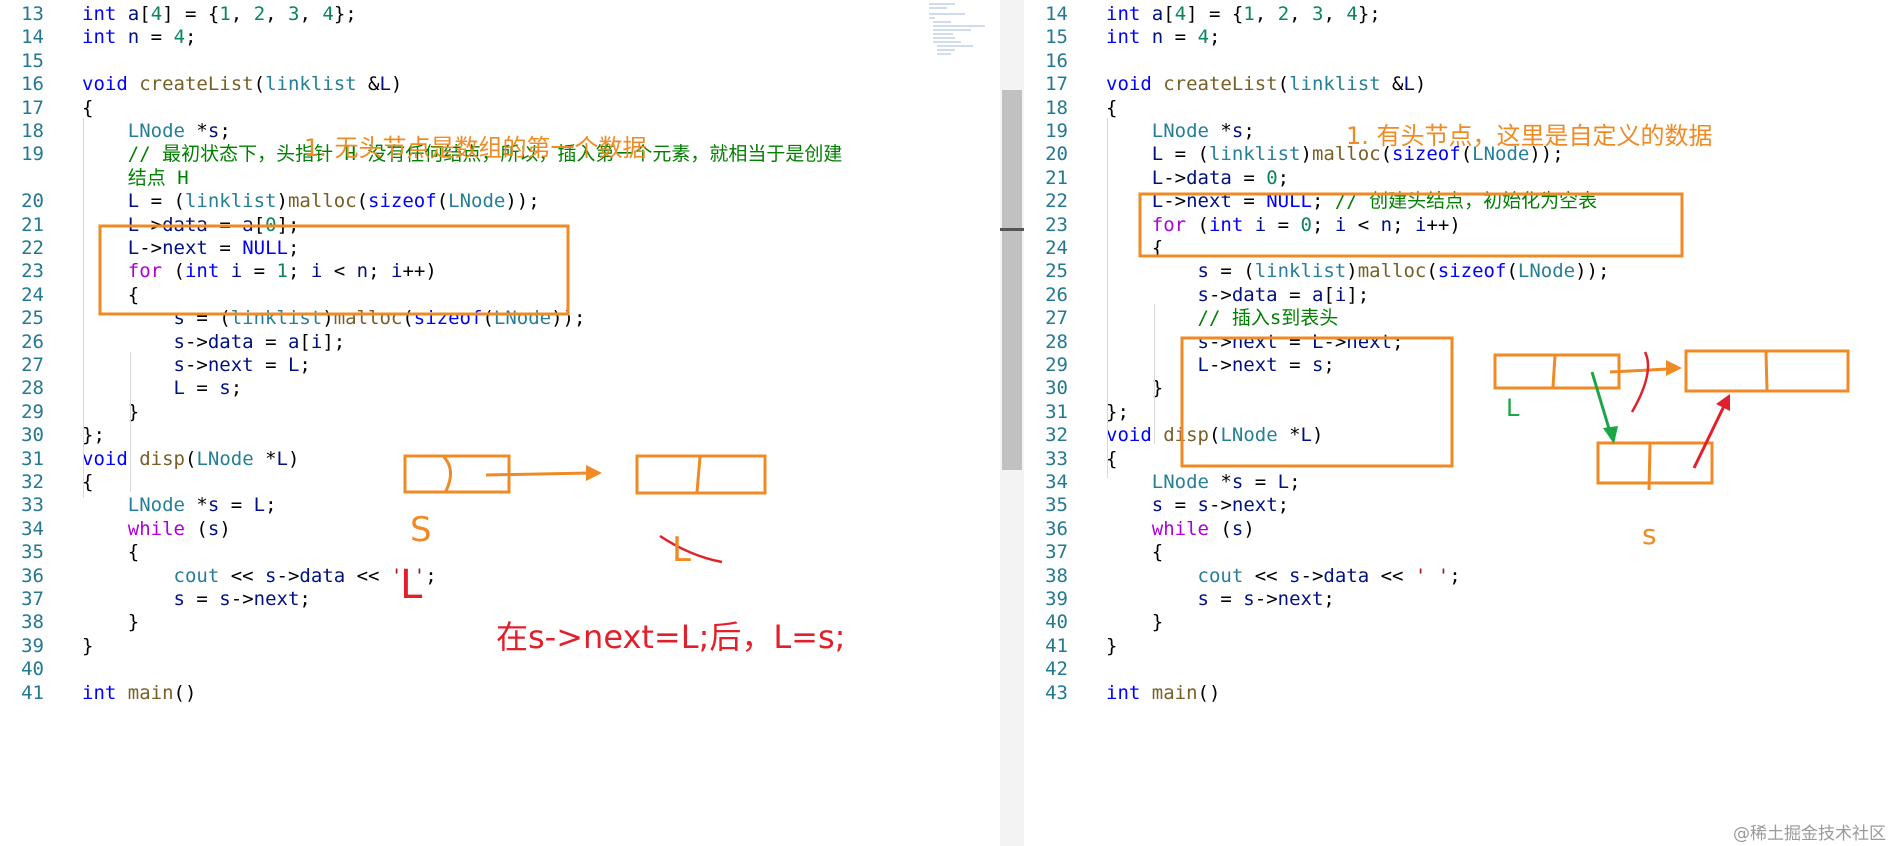 This screenshot has width=1900, height=846. Describe the element at coordinates (671, 637) in the screenshot. I see `left-note: 在s->next=L;后，L=s;` at that location.